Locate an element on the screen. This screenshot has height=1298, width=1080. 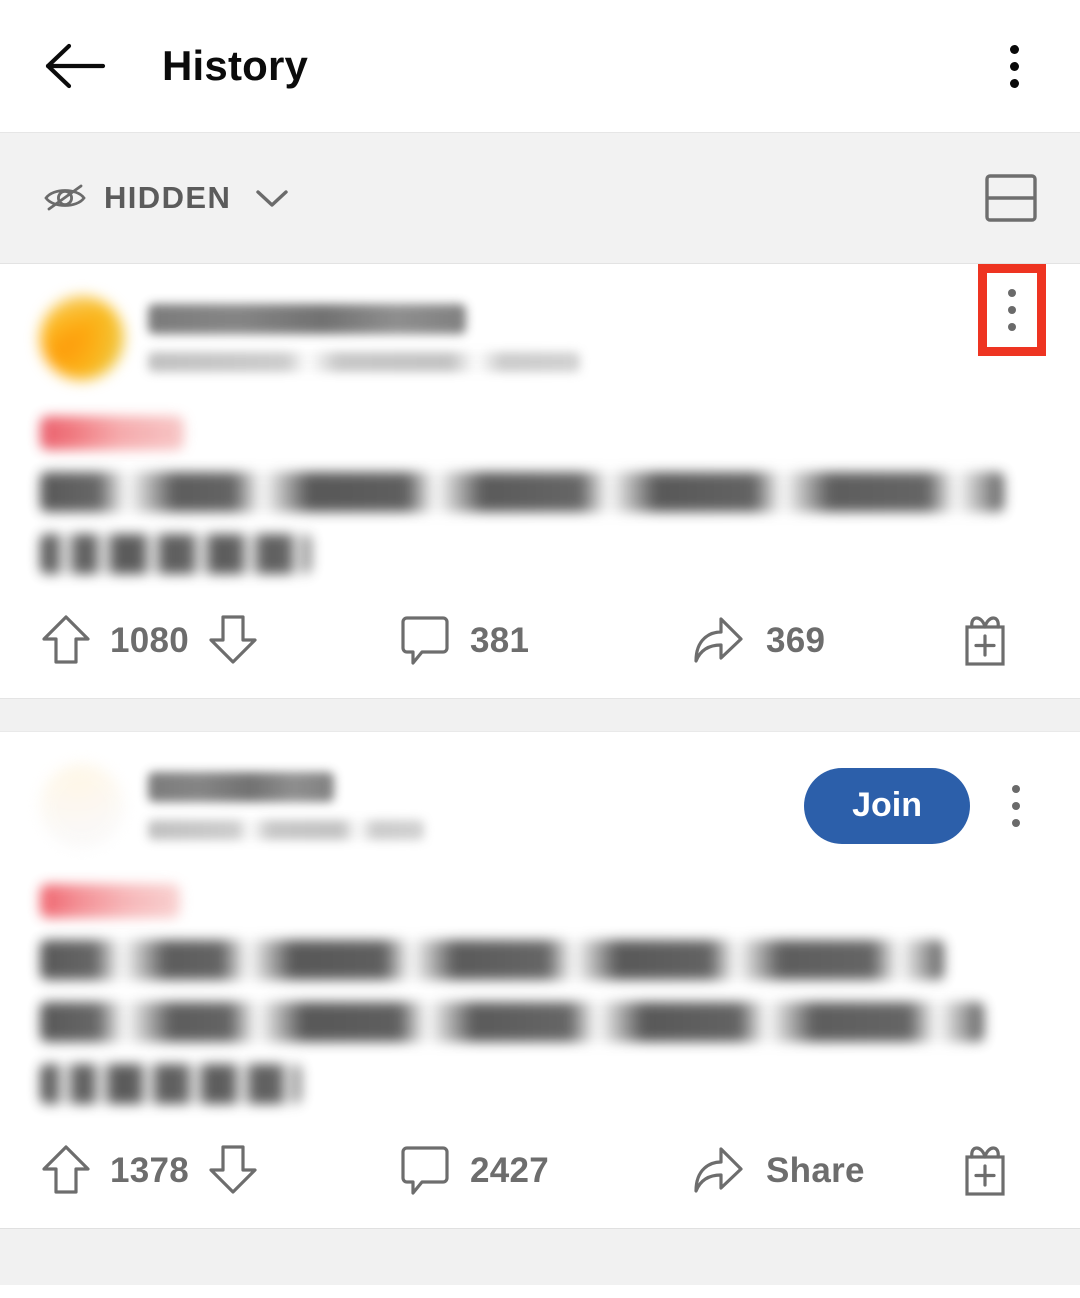
highlight-box is located at coordinates (1012, 310).